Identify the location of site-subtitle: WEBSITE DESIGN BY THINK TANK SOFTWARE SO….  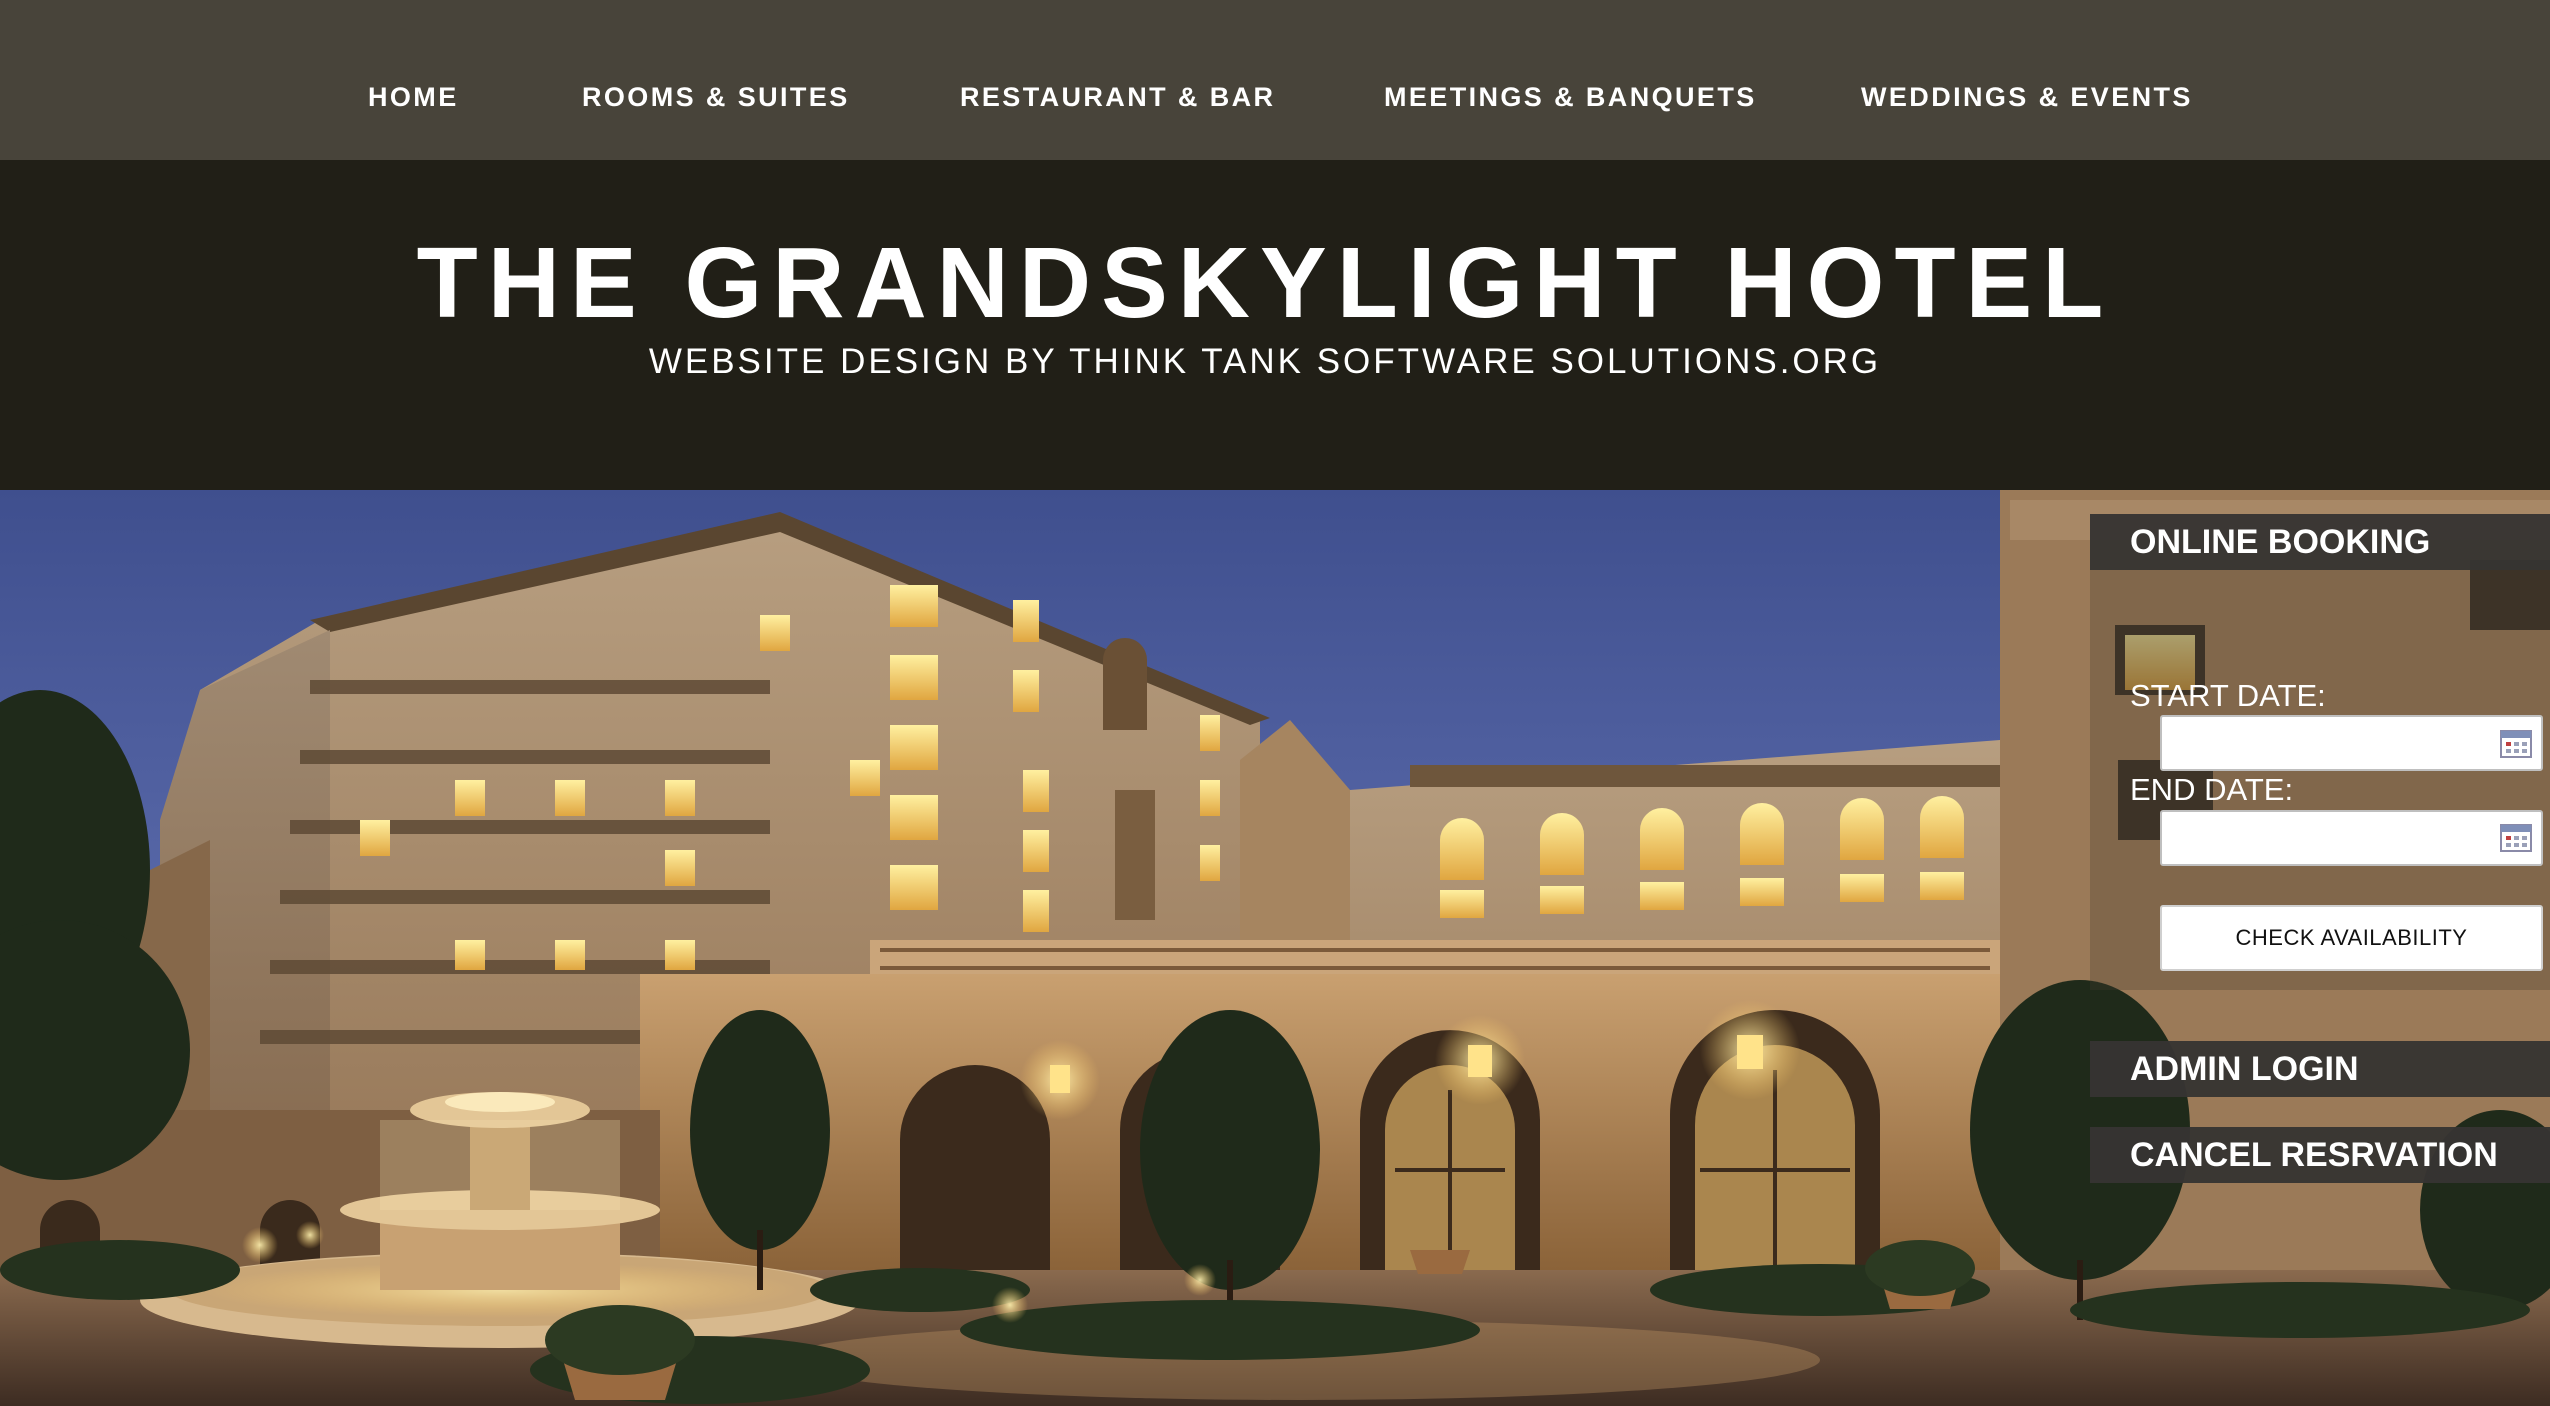
(1265, 361).